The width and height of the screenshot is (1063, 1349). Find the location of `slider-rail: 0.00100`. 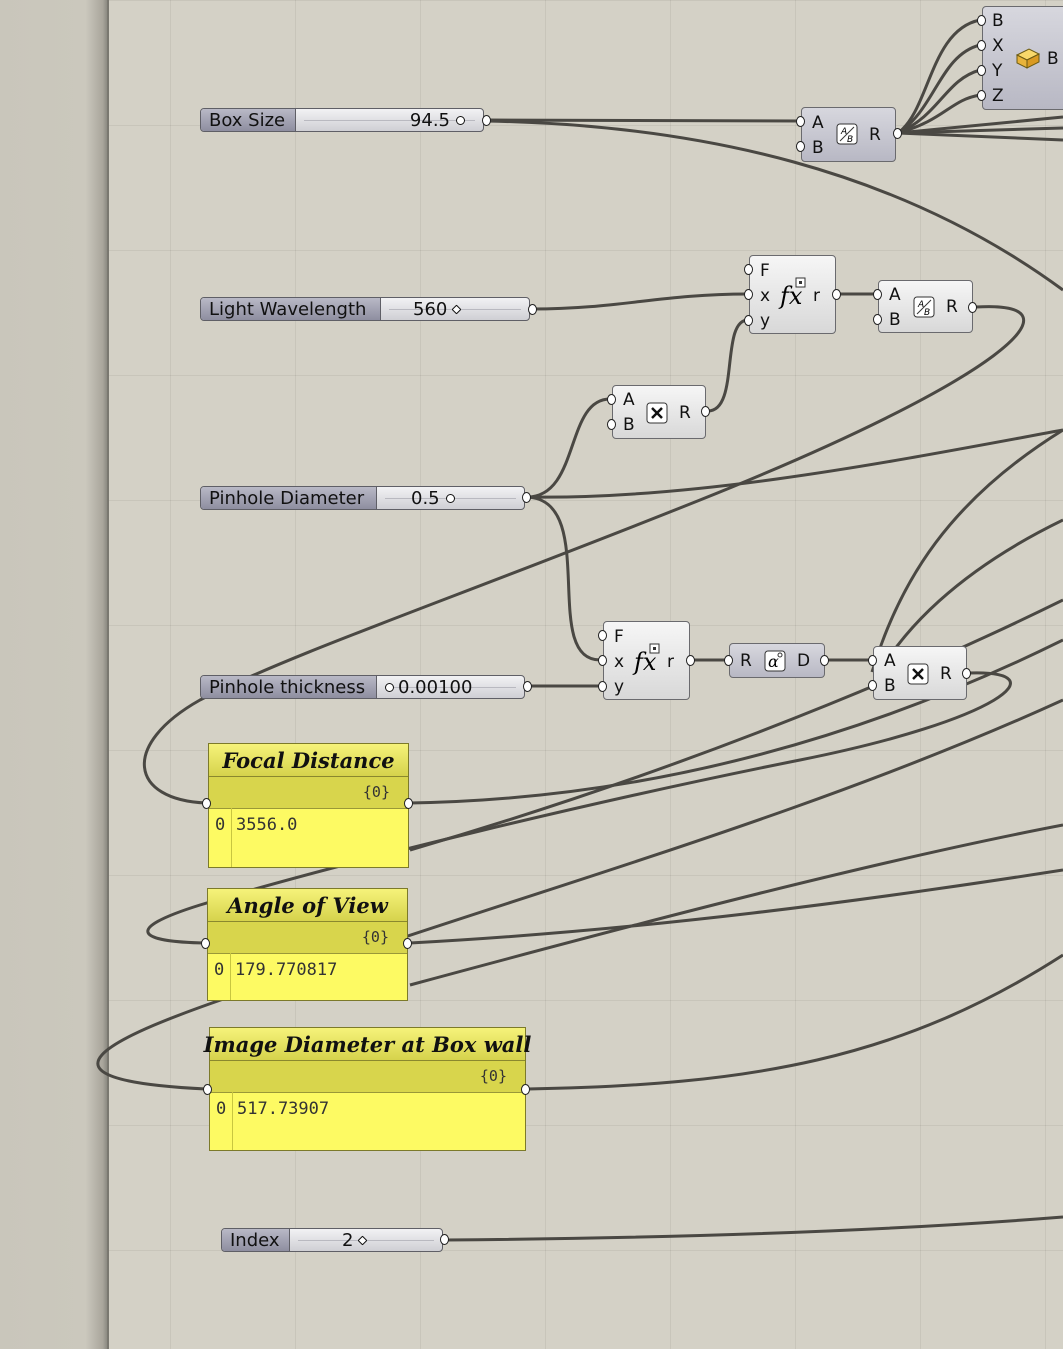

slider-rail: 0.00100 is located at coordinates (450, 687).